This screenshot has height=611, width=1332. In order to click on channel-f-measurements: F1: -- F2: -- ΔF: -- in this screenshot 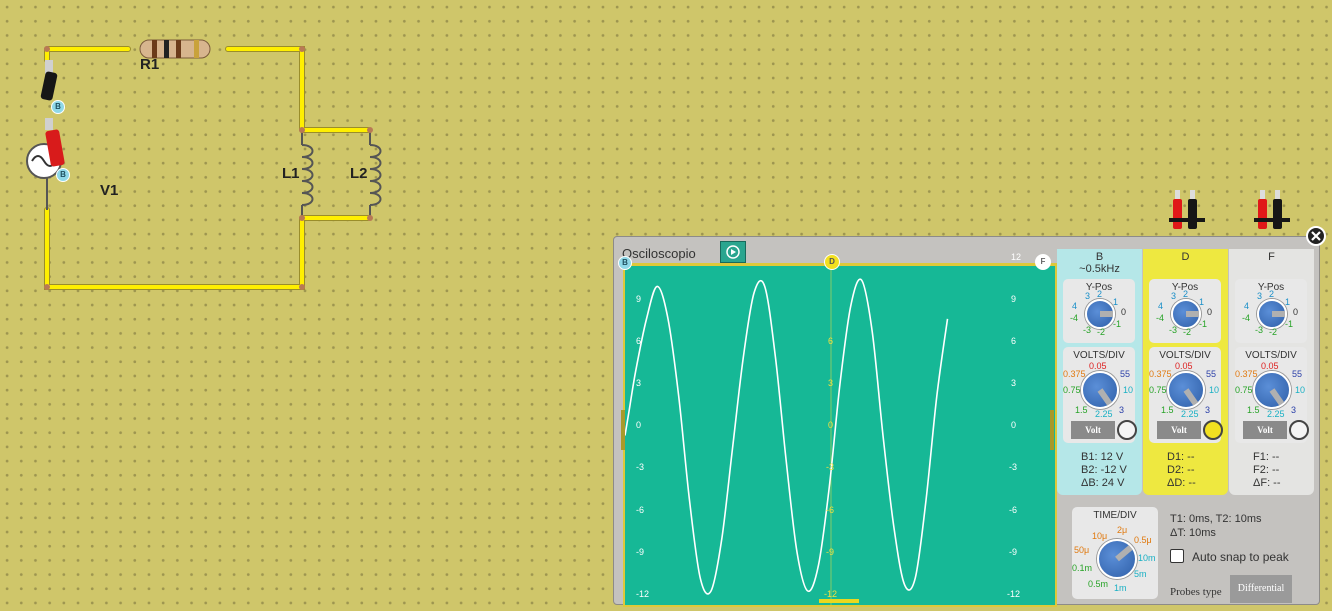, I will do `click(1267, 470)`.